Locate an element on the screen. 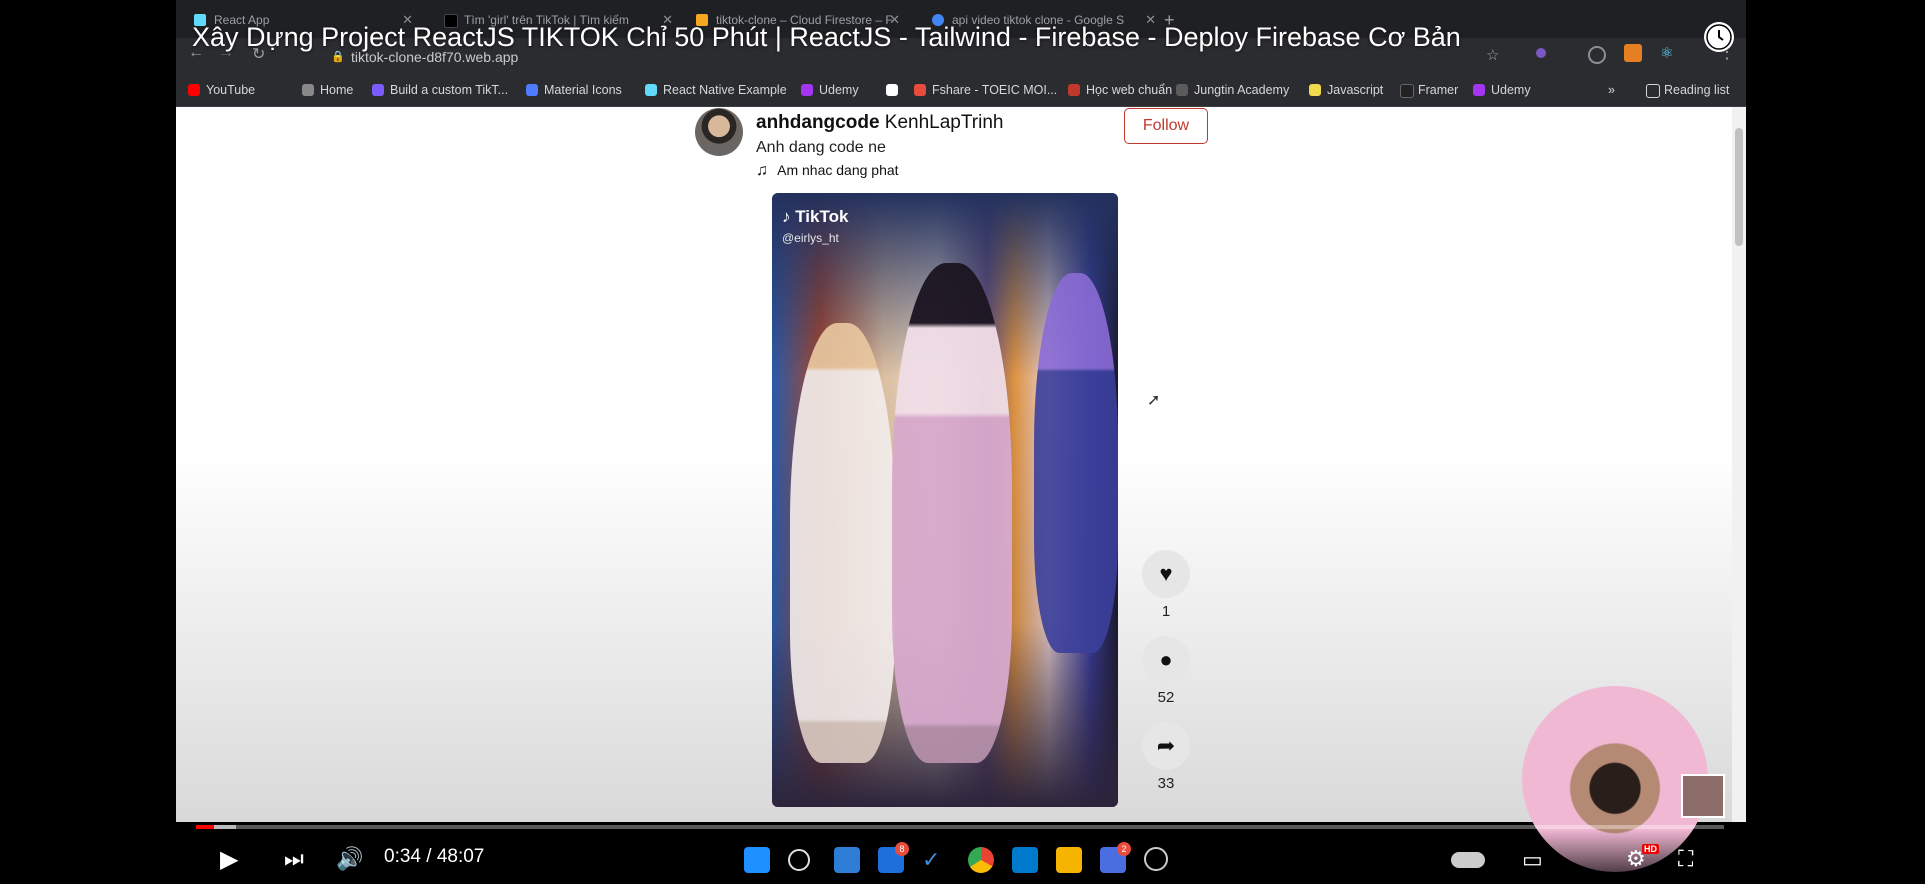 The image size is (1925, 884). post-music: ♫ Am nhac dang phat is located at coordinates (827, 171).